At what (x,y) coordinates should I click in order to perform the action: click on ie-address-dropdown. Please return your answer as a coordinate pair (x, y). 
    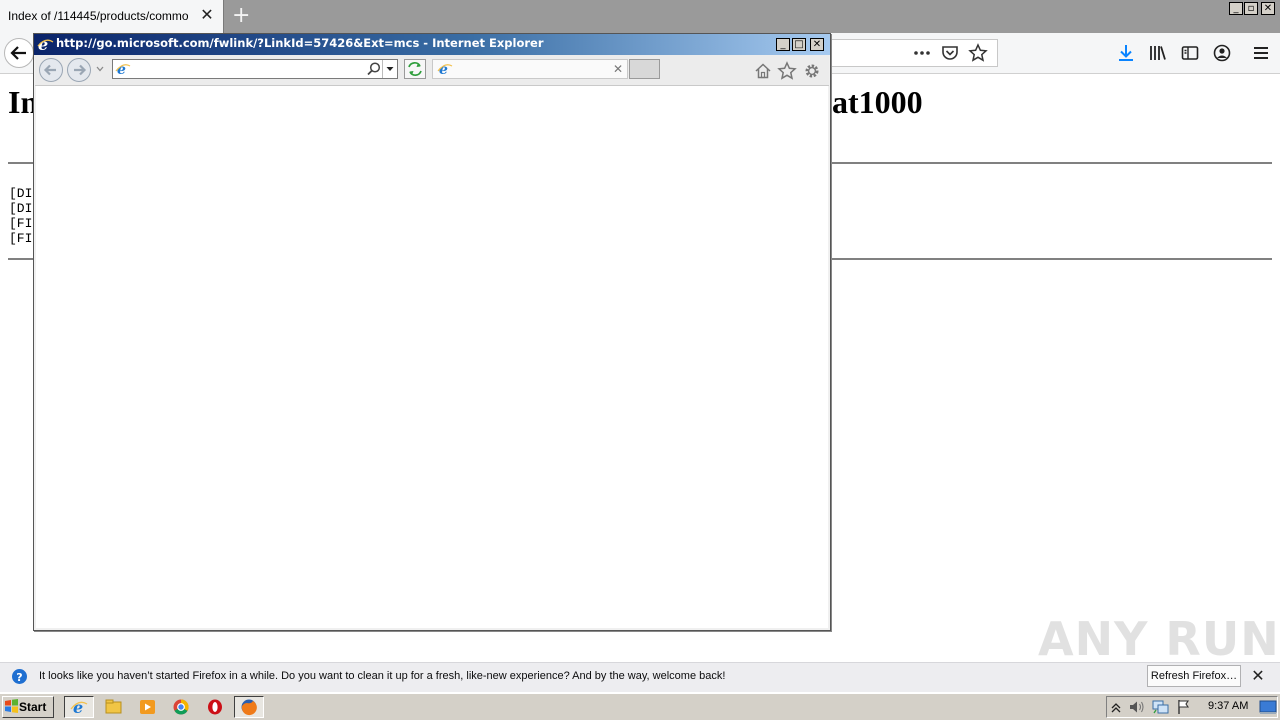
    Looking at the image, I should click on (389, 69).